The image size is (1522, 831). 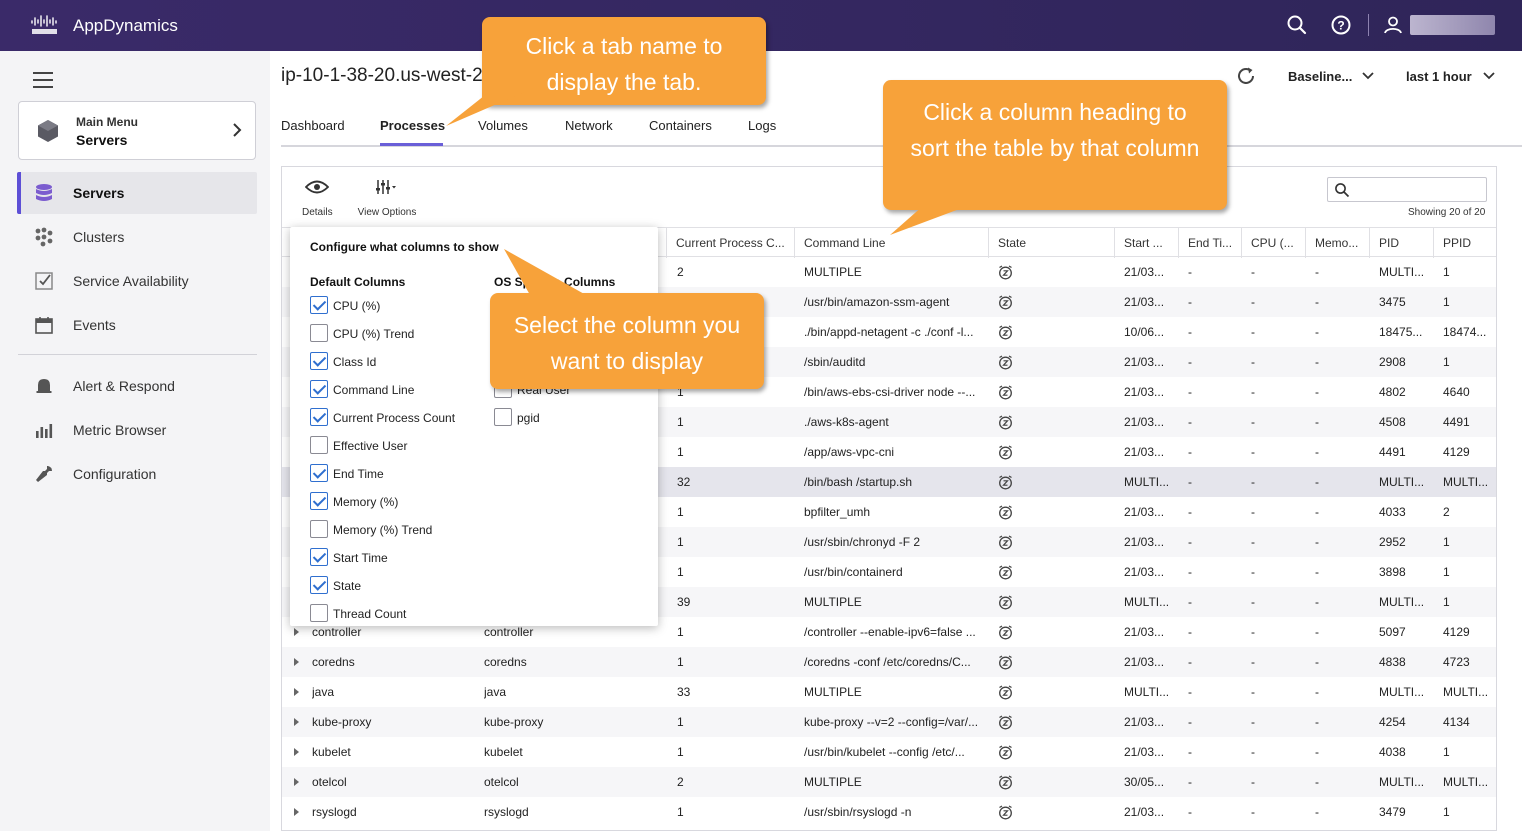 I want to click on sidebar-item-service-availability: Service Availability, so click(x=137, y=281).